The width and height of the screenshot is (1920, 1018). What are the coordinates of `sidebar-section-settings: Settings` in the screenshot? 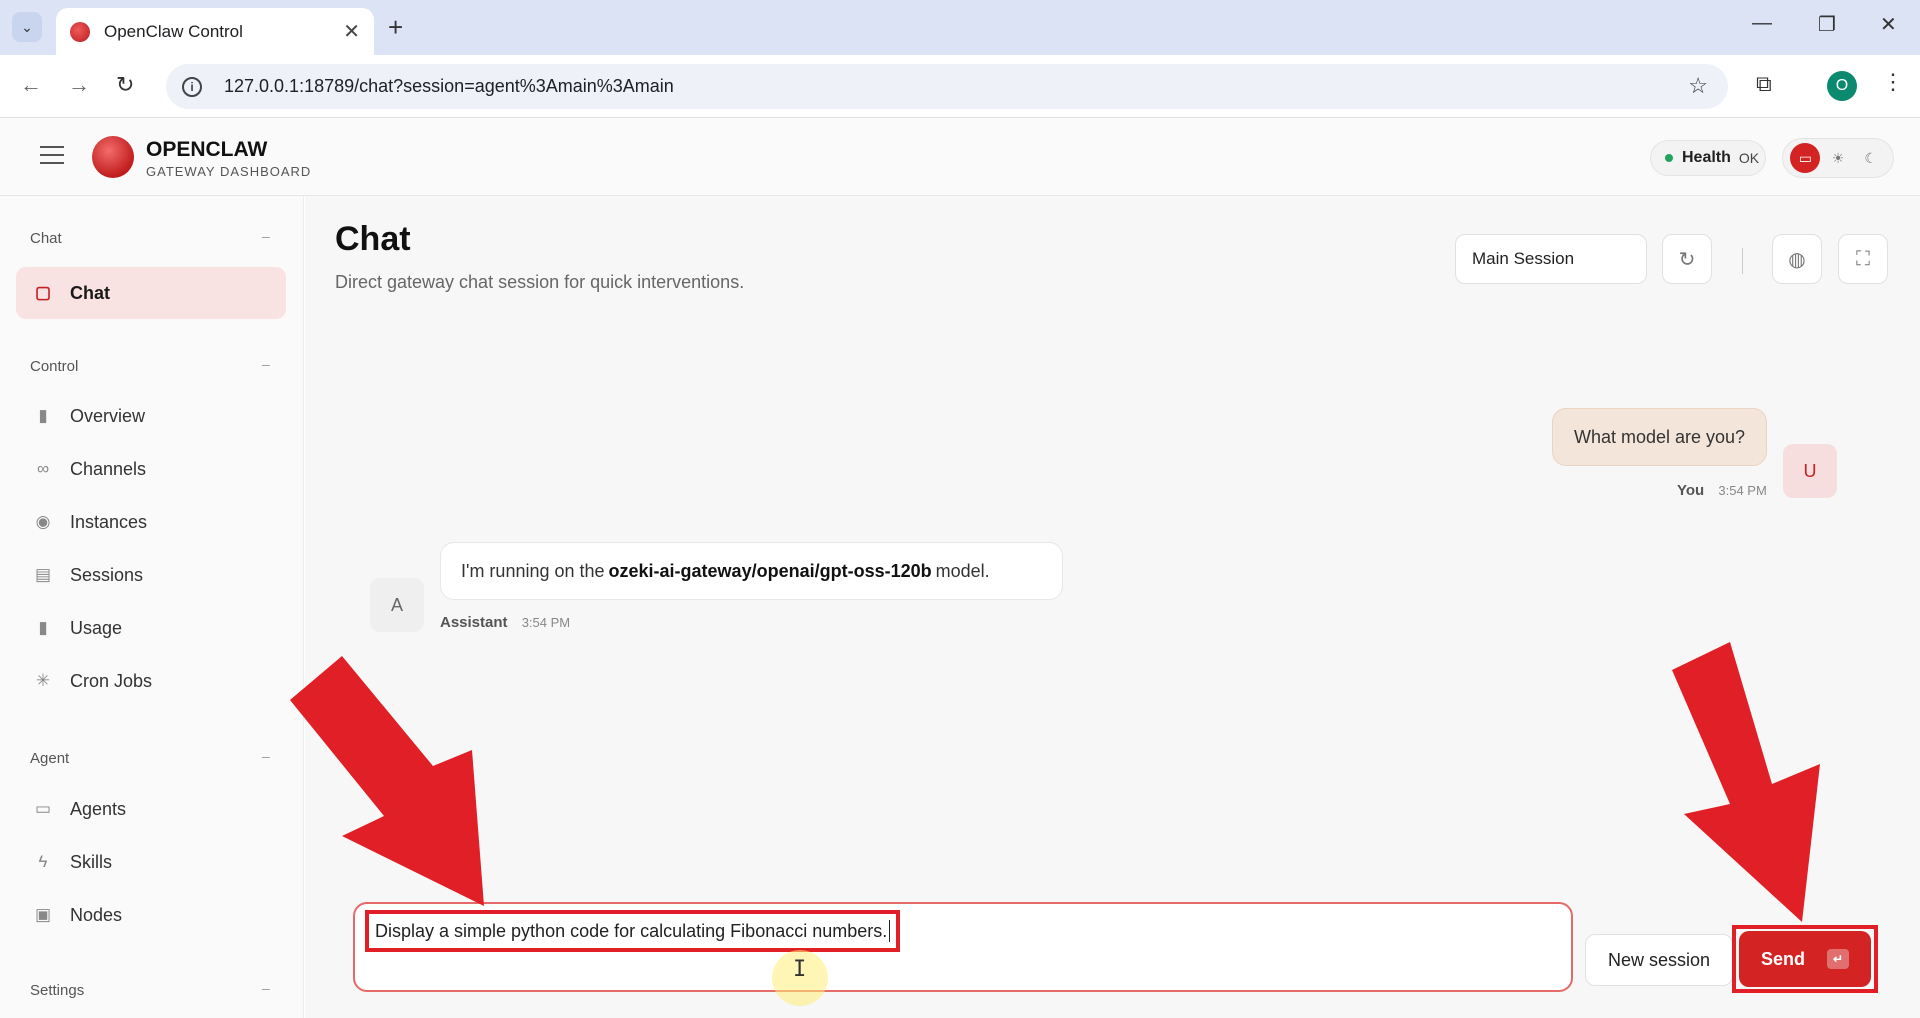 It's located at (57, 990).